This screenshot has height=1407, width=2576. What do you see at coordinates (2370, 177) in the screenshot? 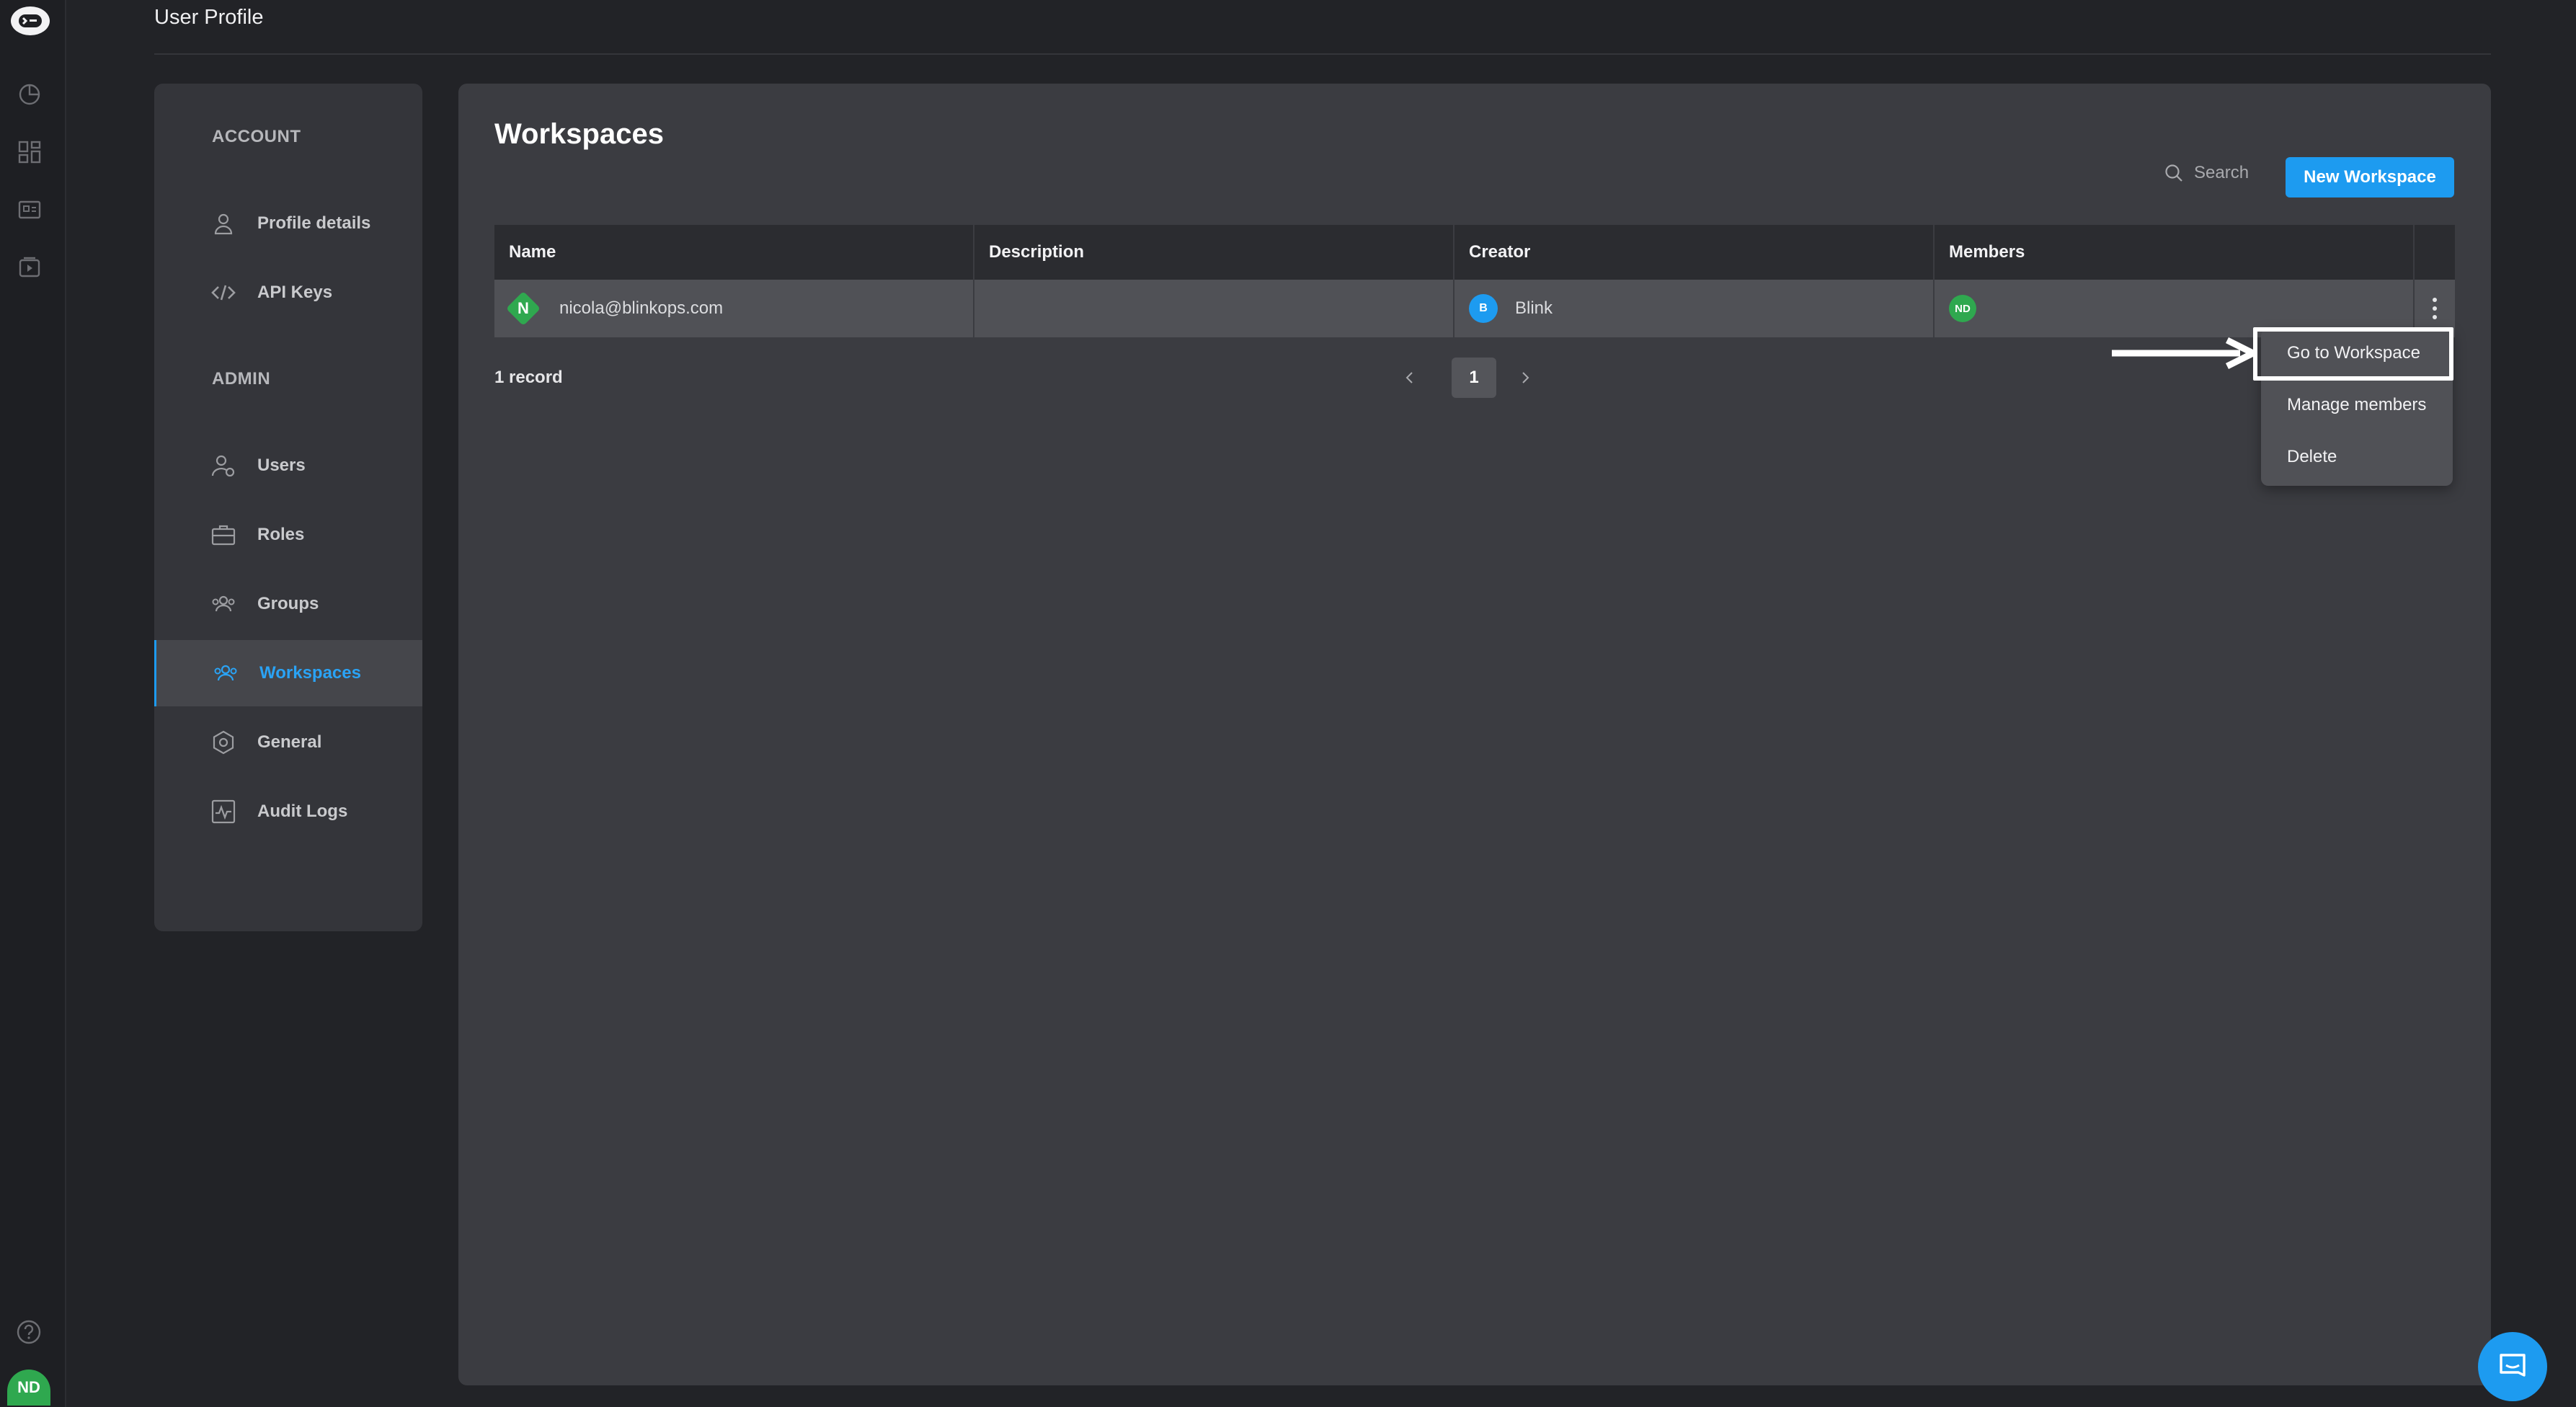
I see `new-workspace-button: New Workspace` at bounding box center [2370, 177].